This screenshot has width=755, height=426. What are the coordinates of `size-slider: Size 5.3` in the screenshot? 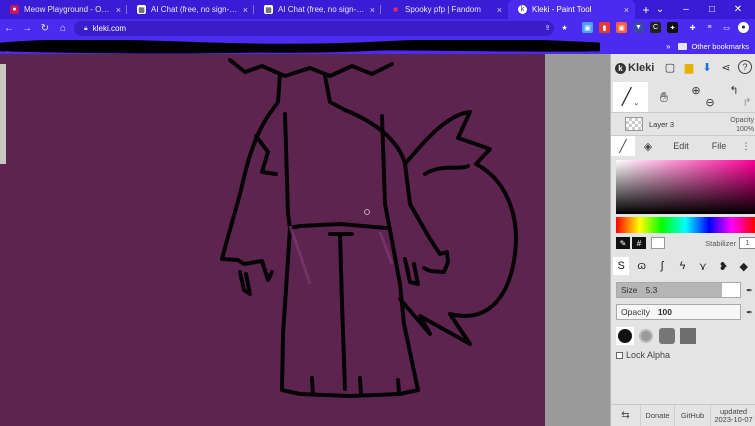 It's located at (678, 290).